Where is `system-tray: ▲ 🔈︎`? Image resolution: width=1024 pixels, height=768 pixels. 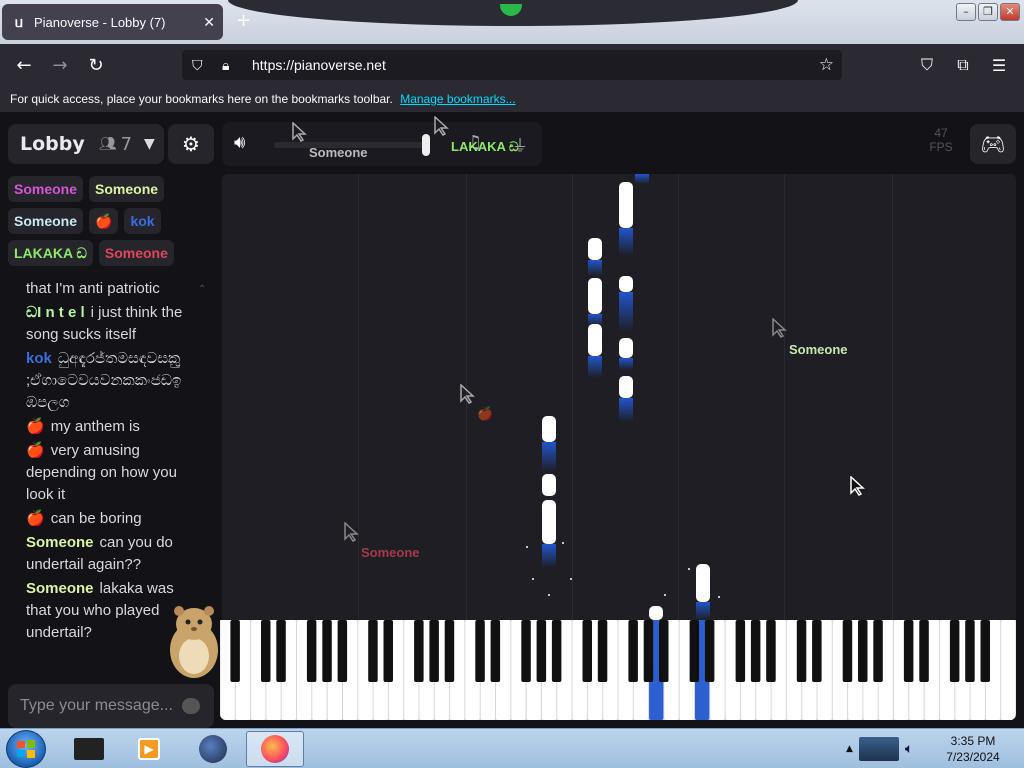
system-tray: ▲ 🔈︎ is located at coordinates (890, 748).